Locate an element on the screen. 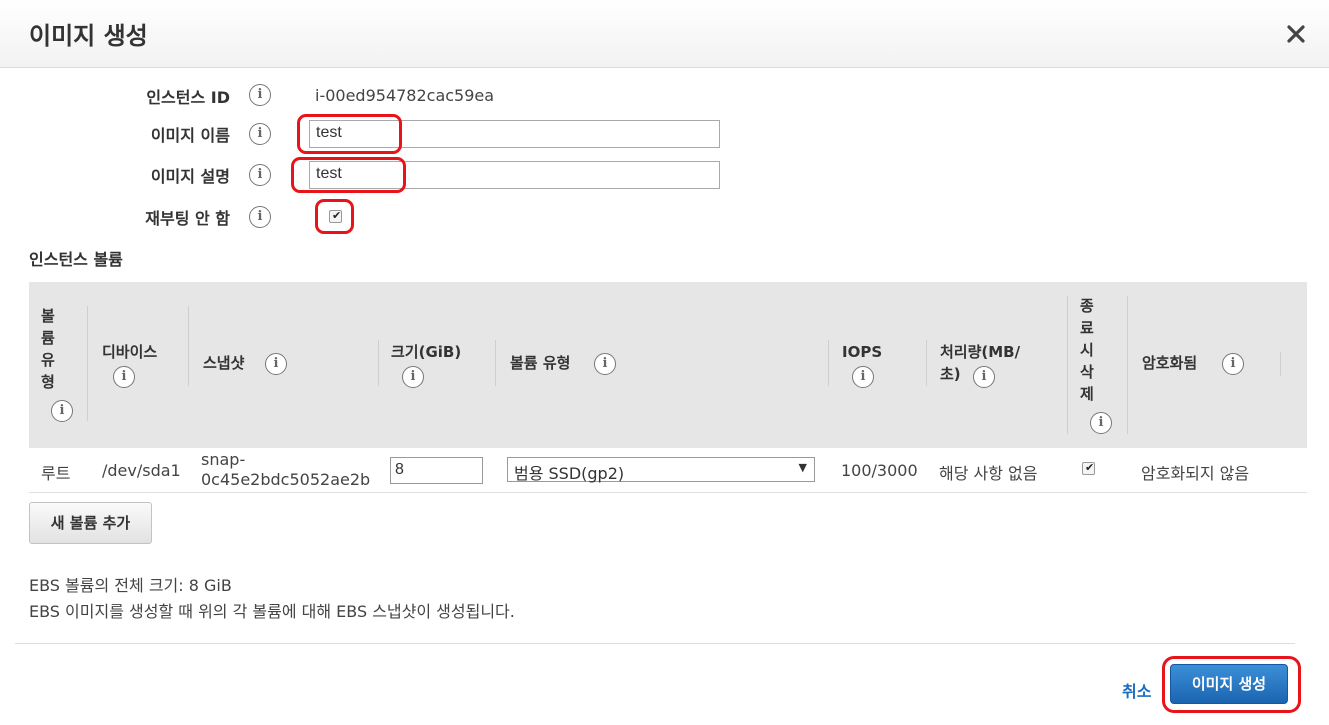 This screenshot has height=725, width=1329. checkmark-icon: ✔ is located at coordinates (1090, 467).